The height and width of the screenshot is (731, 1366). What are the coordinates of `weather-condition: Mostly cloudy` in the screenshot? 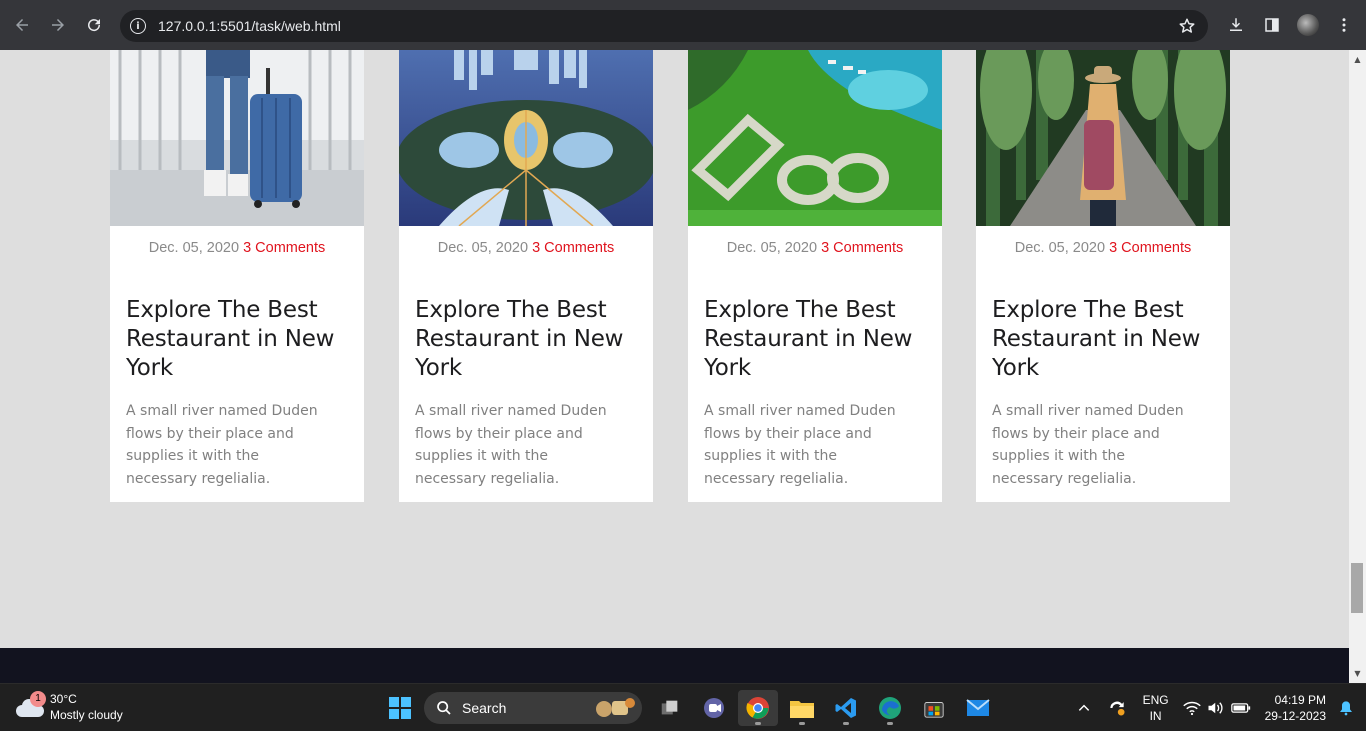 It's located at (86, 715).